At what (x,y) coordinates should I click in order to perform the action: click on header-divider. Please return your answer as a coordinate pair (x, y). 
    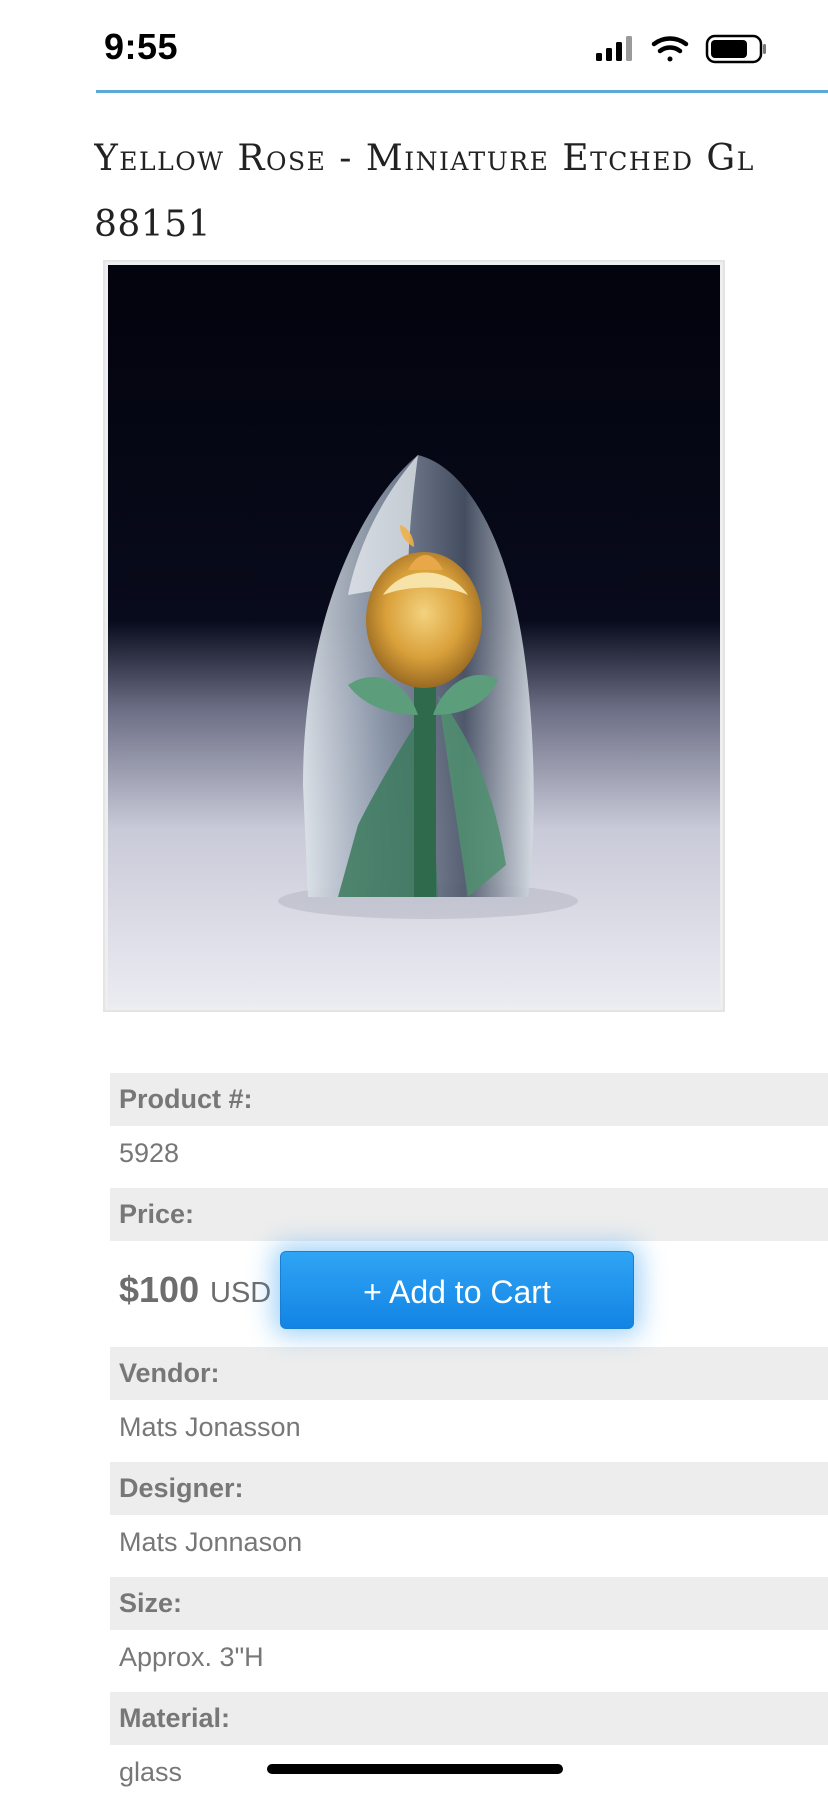
    Looking at the image, I should click on (462, 91).